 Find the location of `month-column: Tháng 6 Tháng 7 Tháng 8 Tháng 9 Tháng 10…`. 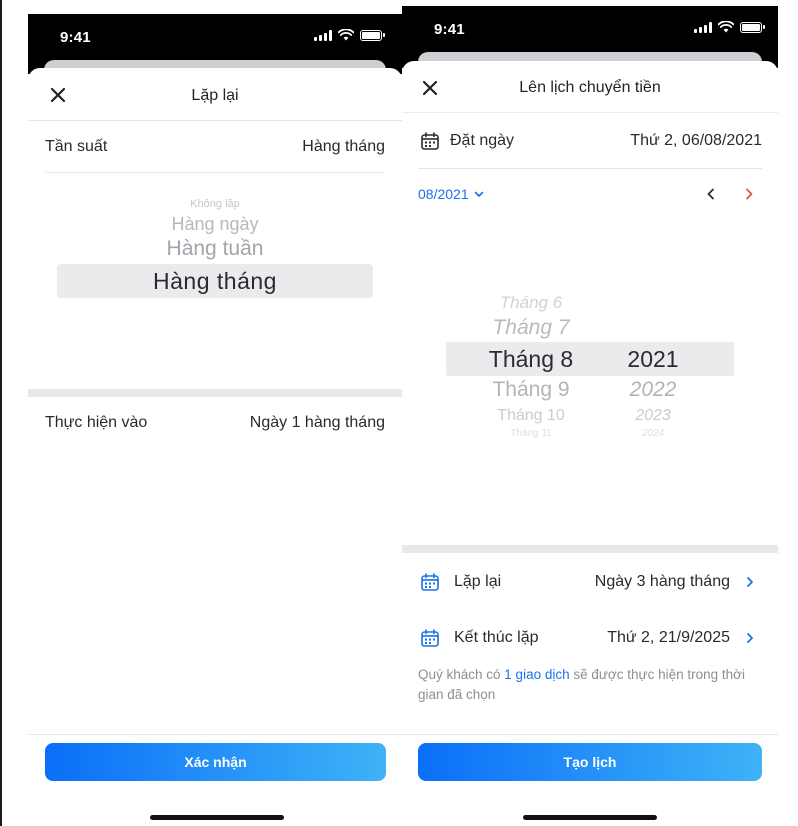

month-column: Tháng 6 Tháng 7 Tháng 8 Tháng 9 Tháng 10… is located at coordinates (531, 365).